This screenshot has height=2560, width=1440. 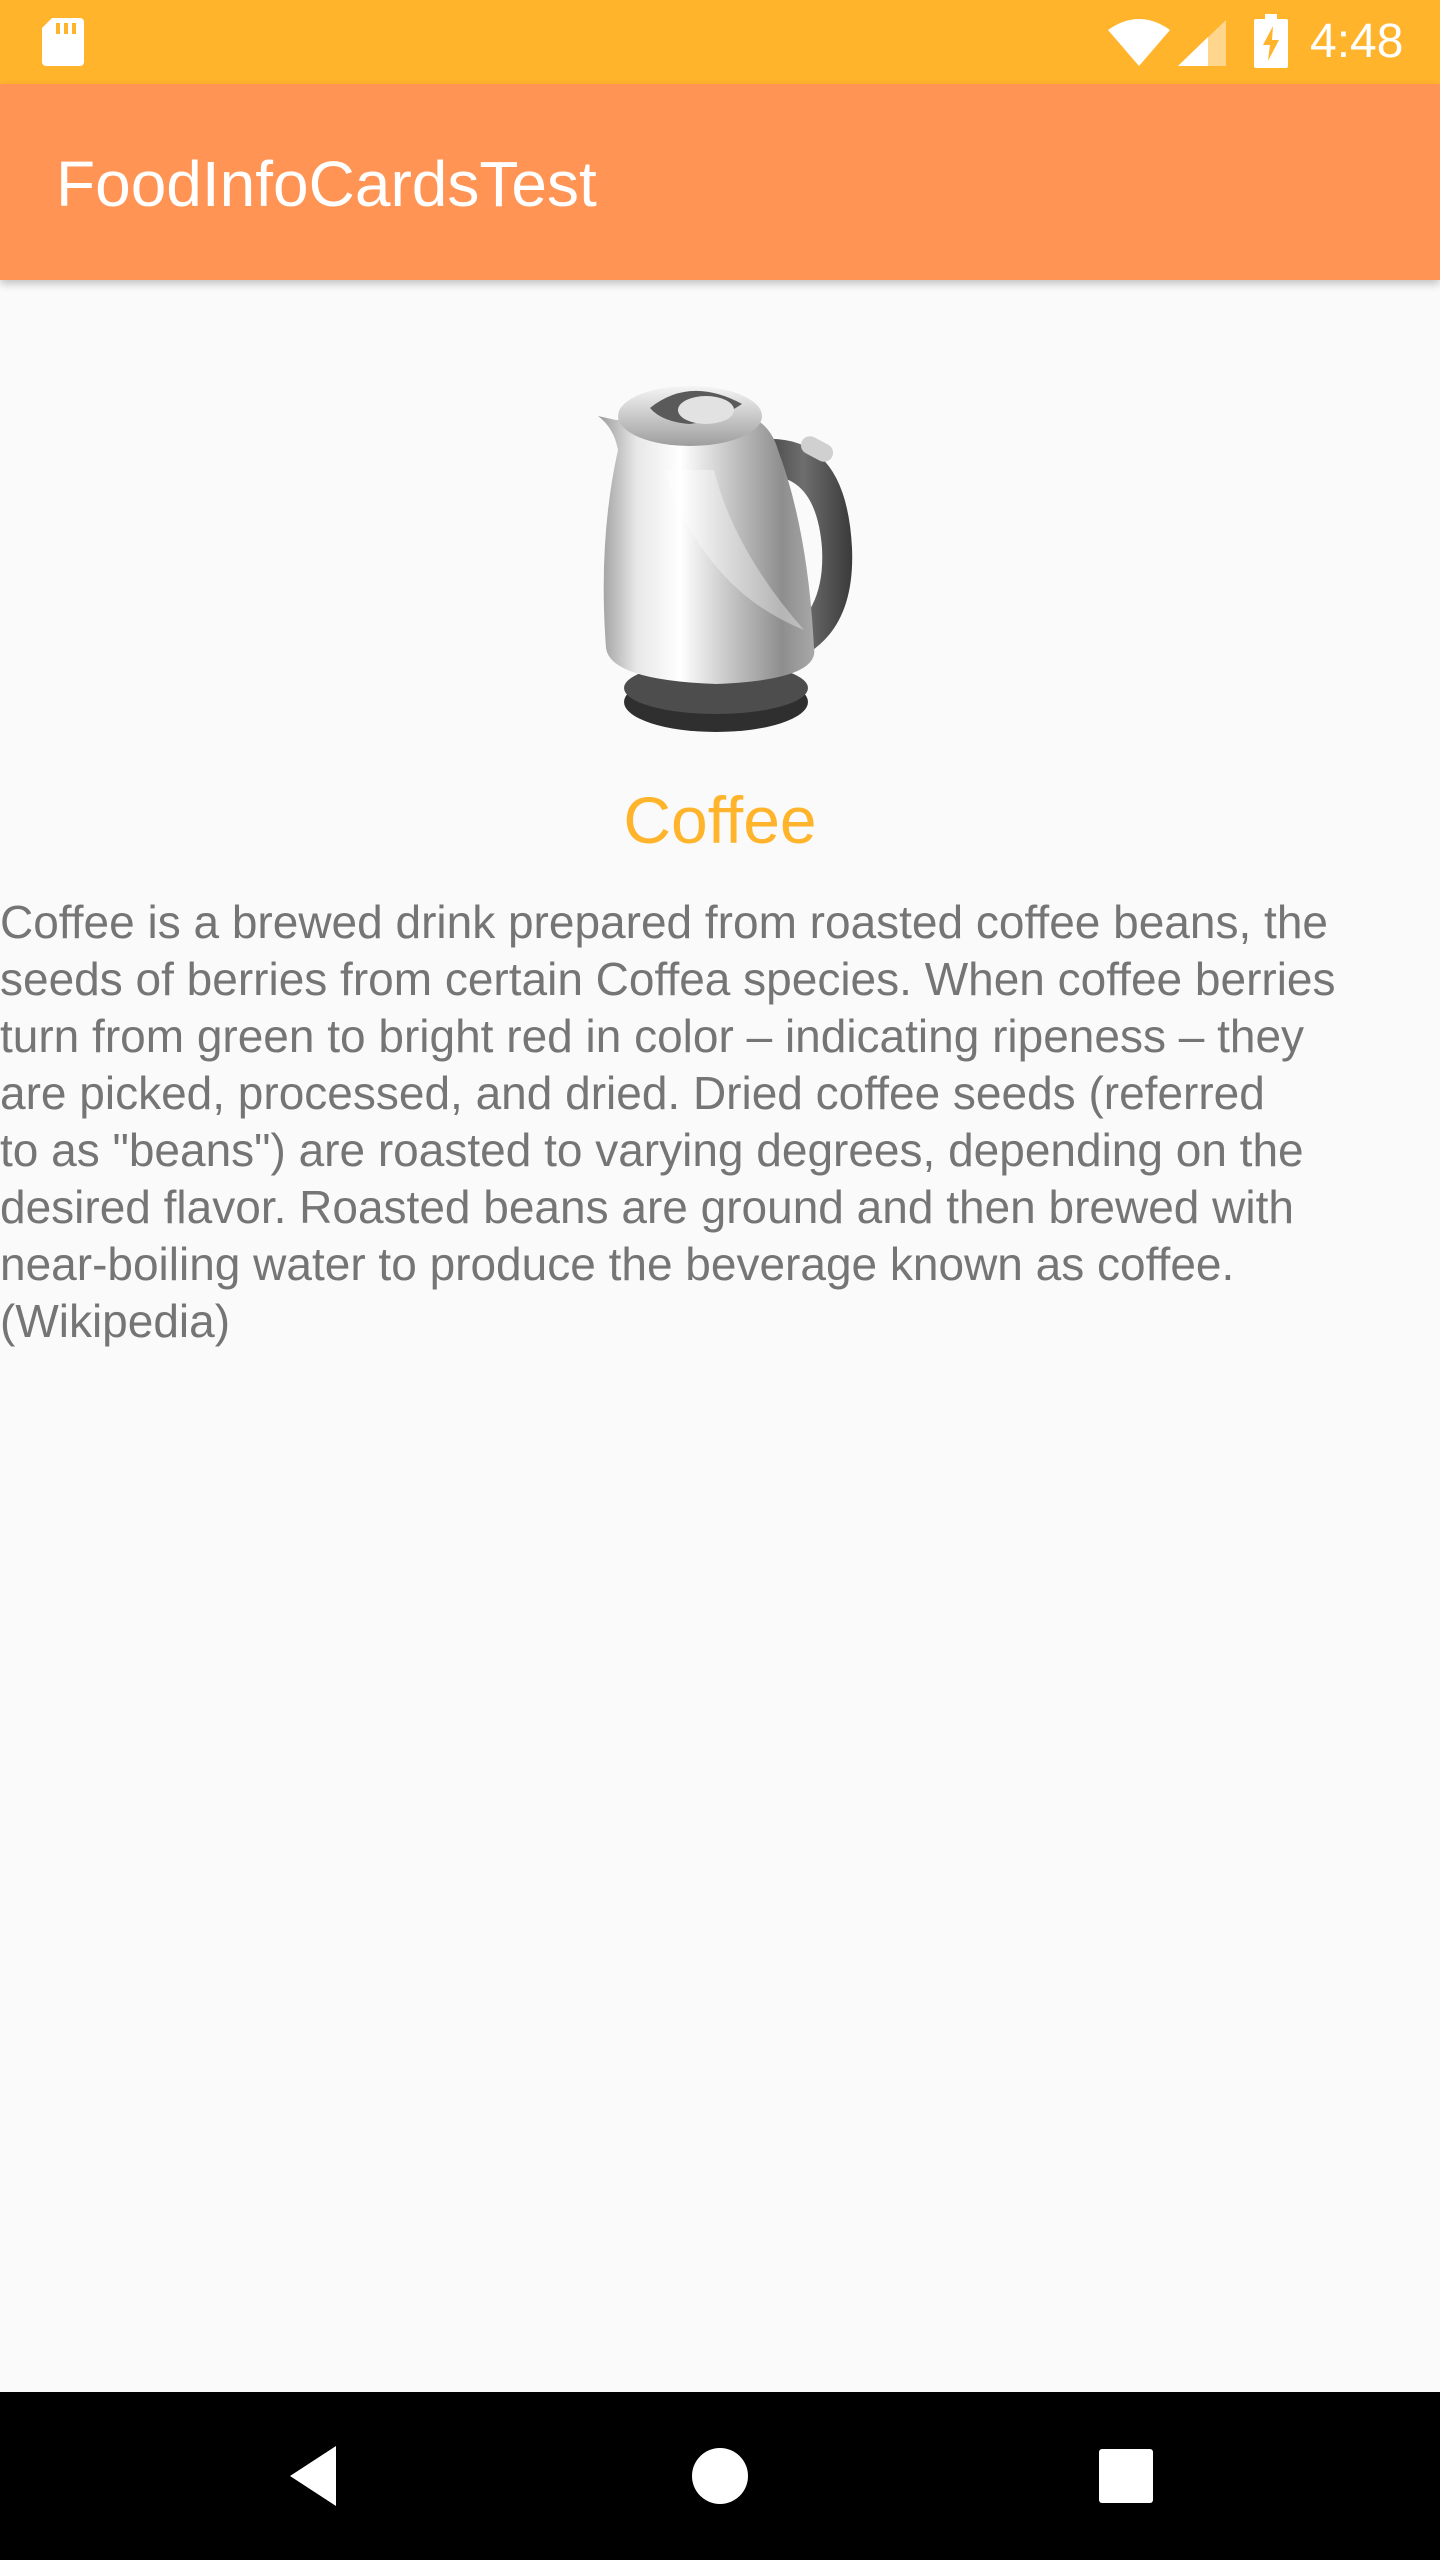 I want to click on app-bar: FoodInfoCardsTest, so click(x=720, y=182).